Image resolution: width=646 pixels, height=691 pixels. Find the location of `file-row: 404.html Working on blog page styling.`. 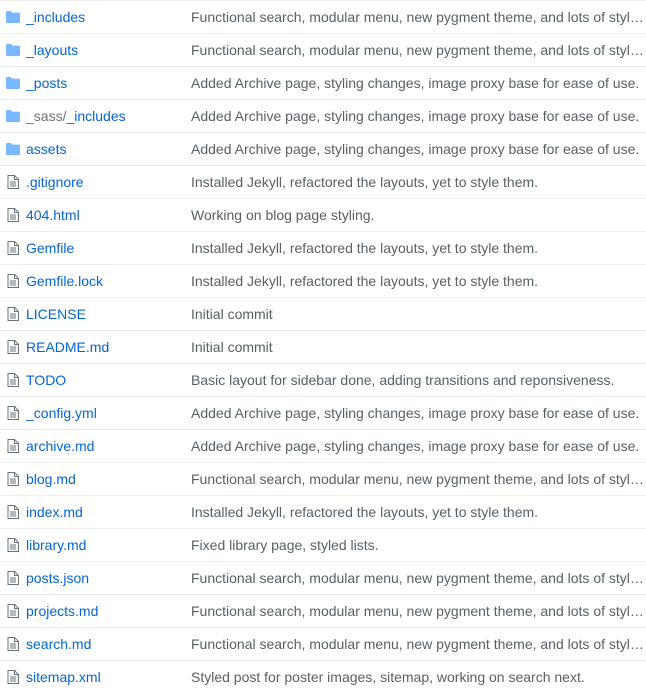

file-row: 404.html Working on blog page styling. is located at coordinates (323, 215).